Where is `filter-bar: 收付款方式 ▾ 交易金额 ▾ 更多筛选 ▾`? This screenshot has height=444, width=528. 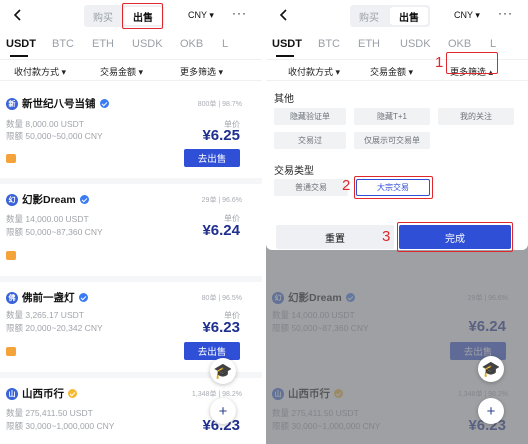 filter-bar: 收付款方式 ▾ 交易金额 ▾ 更多筛选 ▾ is located at coordinates (131, 70).